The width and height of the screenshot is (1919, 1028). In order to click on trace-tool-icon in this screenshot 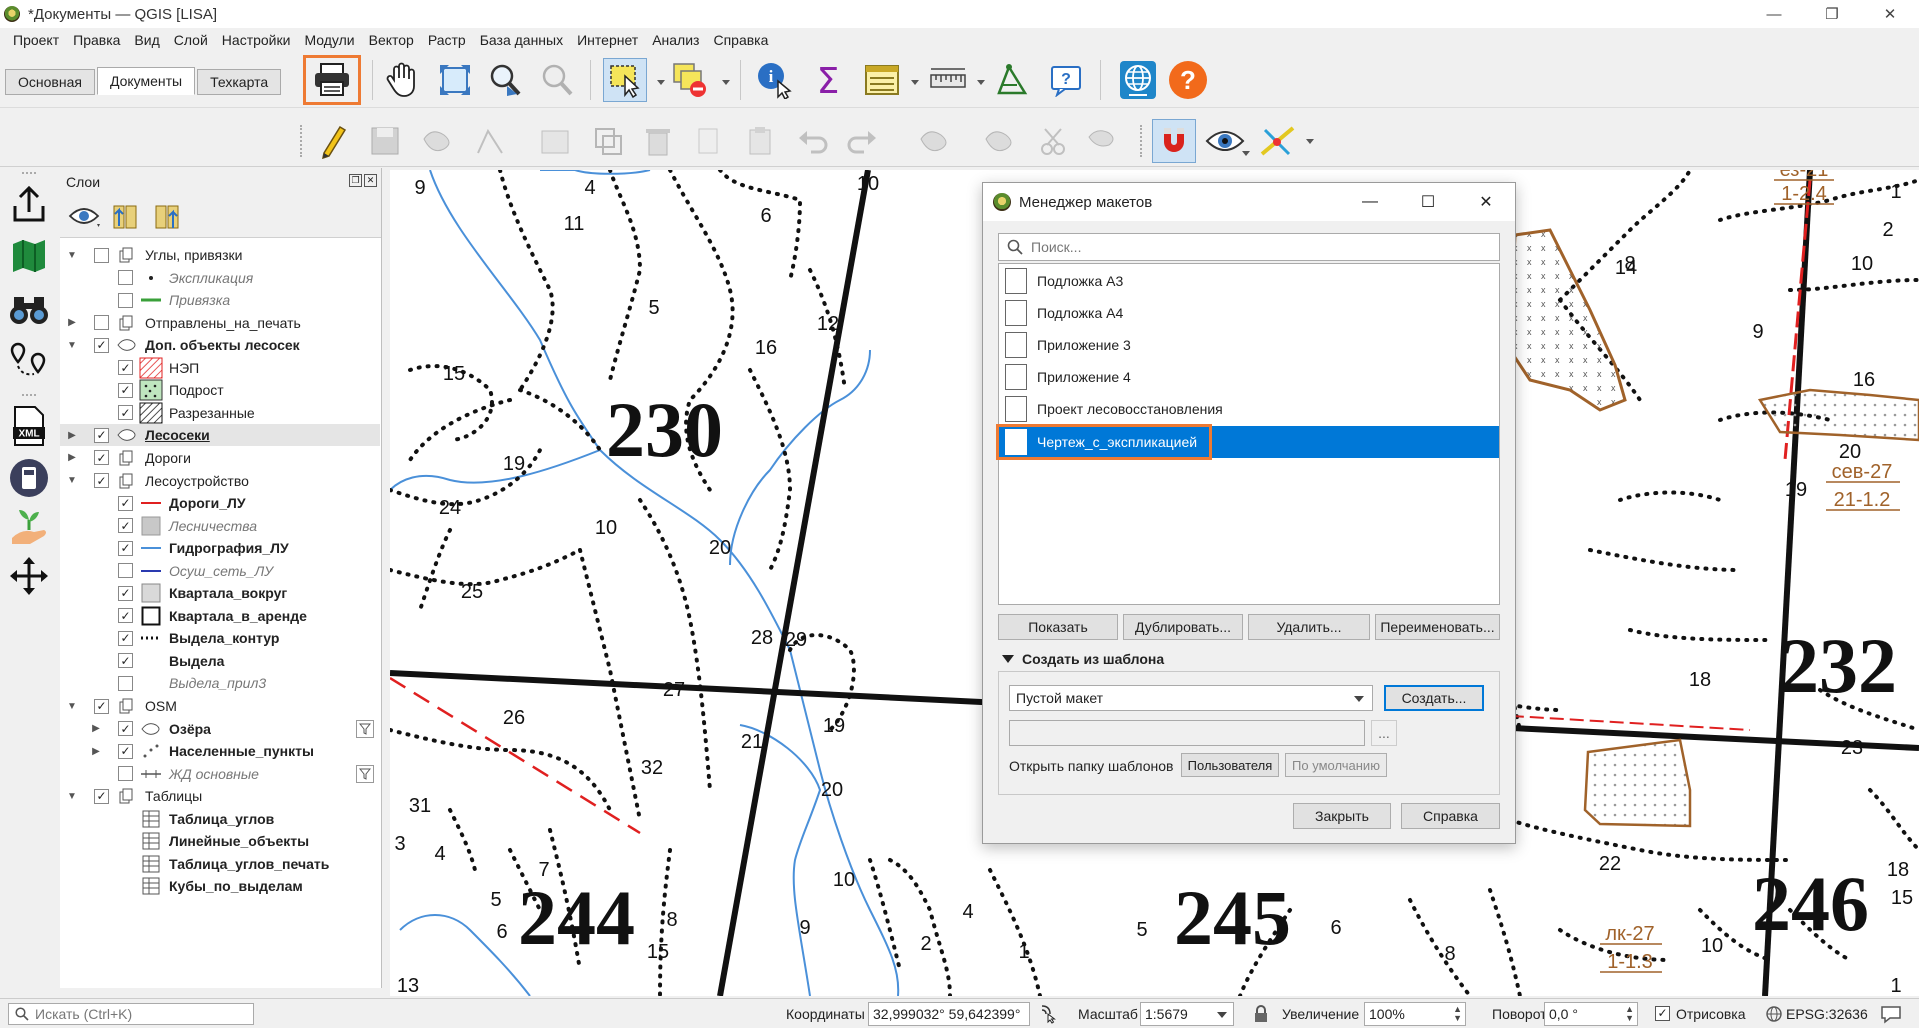, I will do `click(1278, 141)`.